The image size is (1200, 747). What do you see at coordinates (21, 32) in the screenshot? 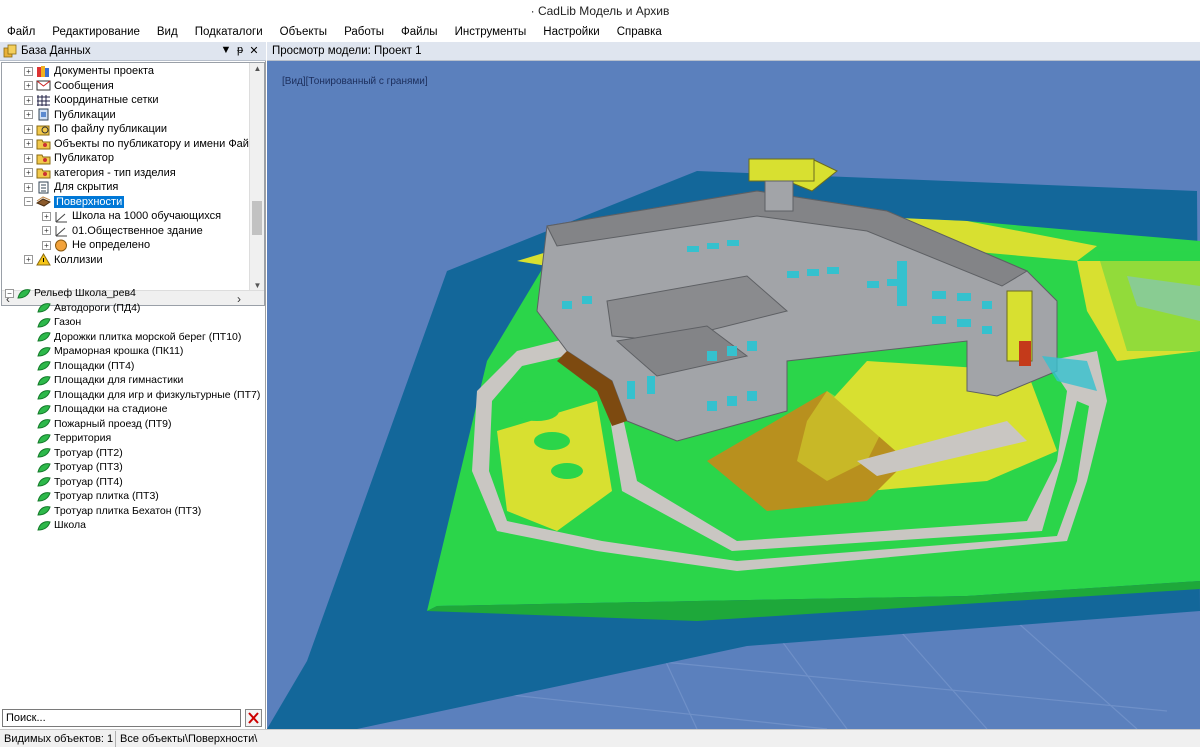
I see `menu-file: Файл` at bounding box center [21, 32].